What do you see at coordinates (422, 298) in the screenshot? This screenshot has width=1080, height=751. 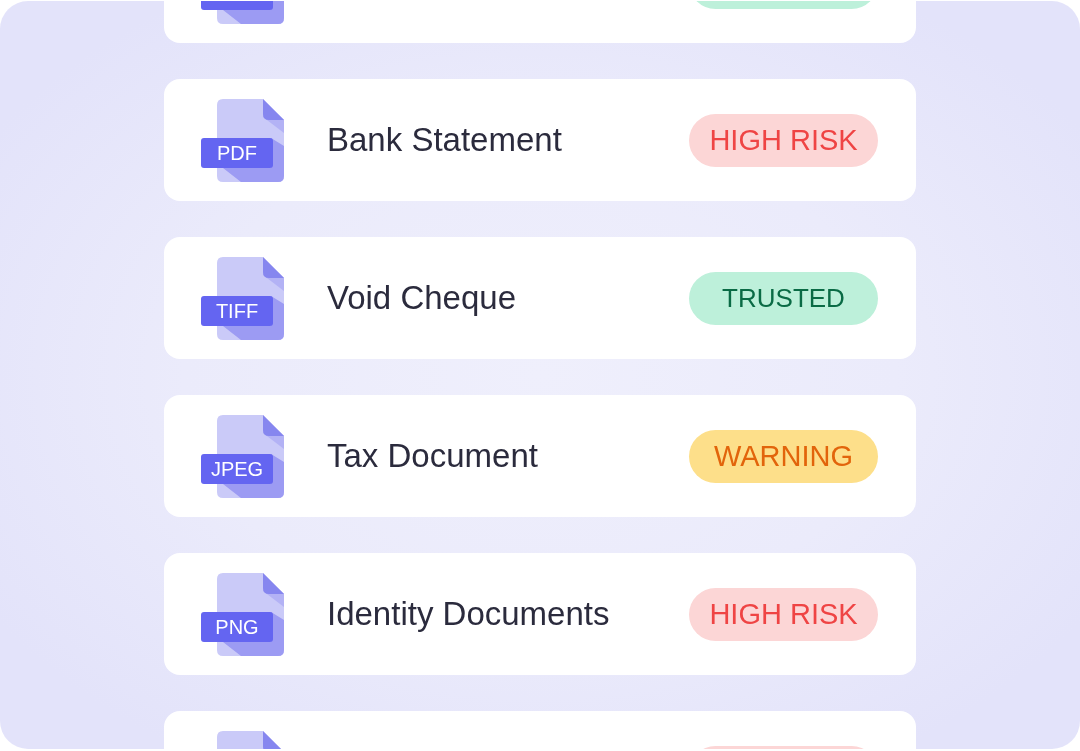 I see `document-name: Void Cheque` at bounding box center [422, 298].